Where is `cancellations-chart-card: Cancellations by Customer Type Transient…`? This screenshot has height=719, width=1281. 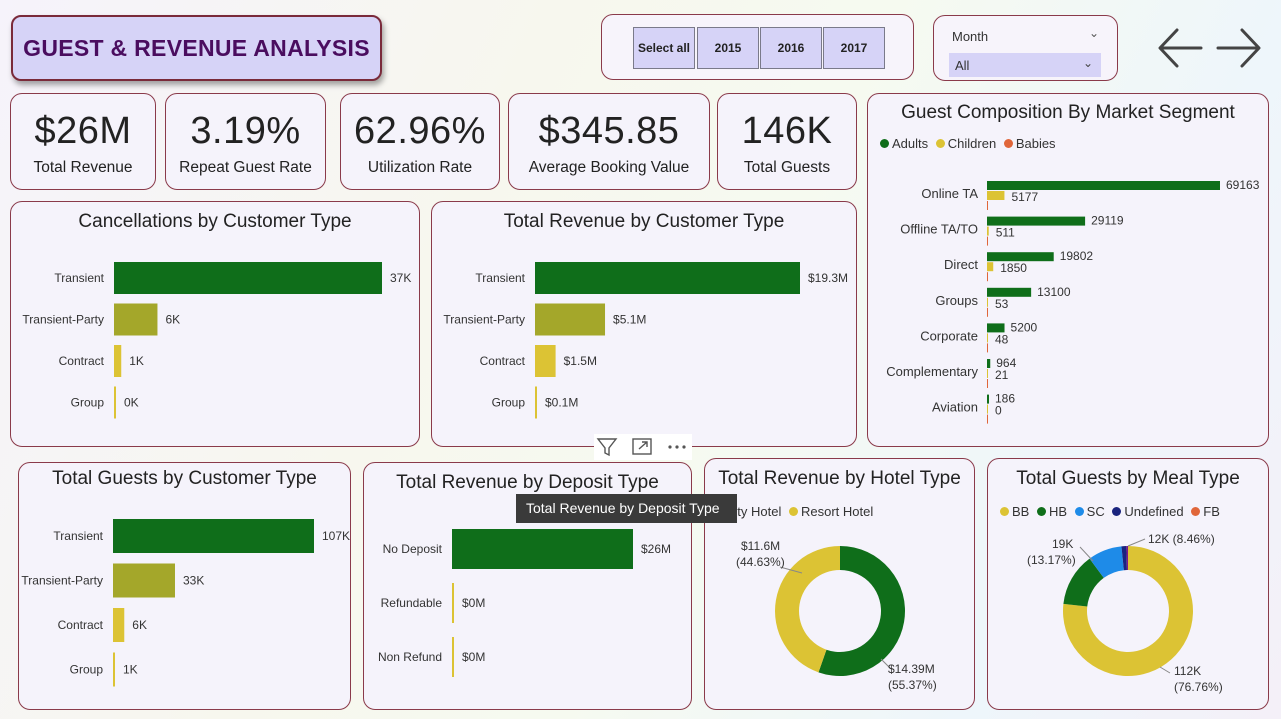 cancellations-chart-card: Cancellations by Customer Type Transient… is located at coordinates (215, 324).